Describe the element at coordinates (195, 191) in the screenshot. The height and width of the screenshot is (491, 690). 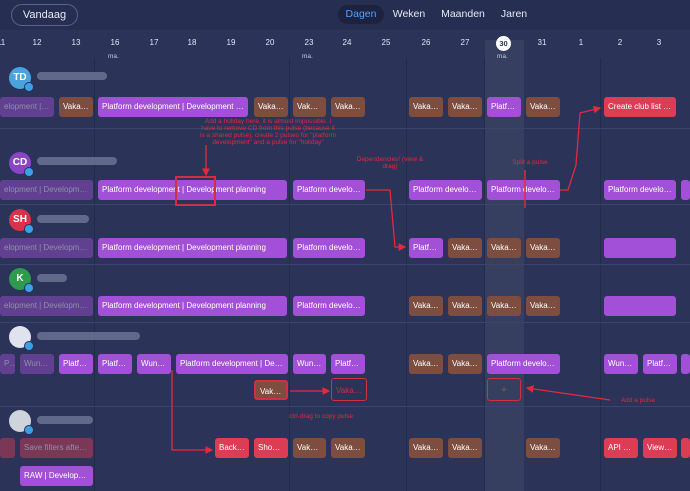
I see `holiday-highlight-box` at that location.